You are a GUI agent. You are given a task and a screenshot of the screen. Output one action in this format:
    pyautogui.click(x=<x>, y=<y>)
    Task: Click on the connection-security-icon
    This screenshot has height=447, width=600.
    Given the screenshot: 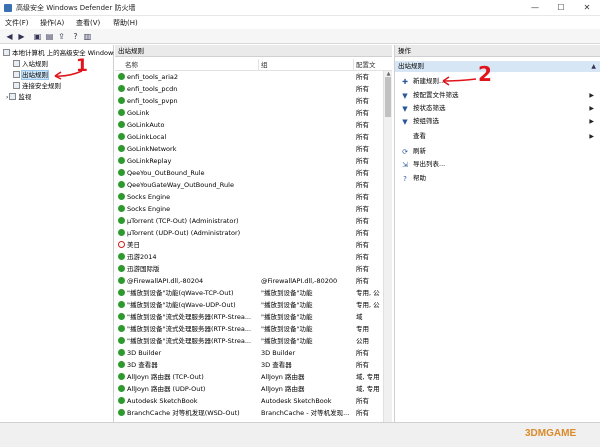 What is the action you would take?
    pyautogui.click(x=16, y=85)
    